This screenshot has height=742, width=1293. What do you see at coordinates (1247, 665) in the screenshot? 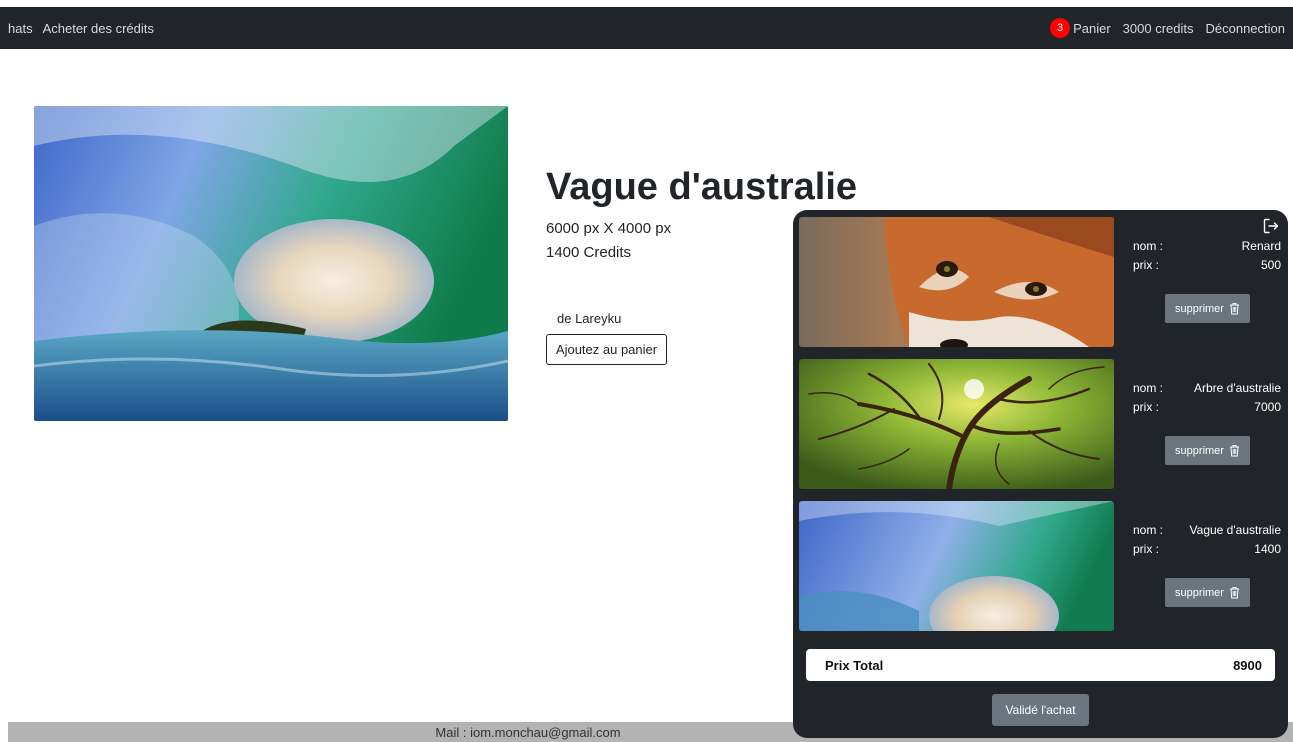
I see `total-value: 8900` at bounding box center [1247, 665].